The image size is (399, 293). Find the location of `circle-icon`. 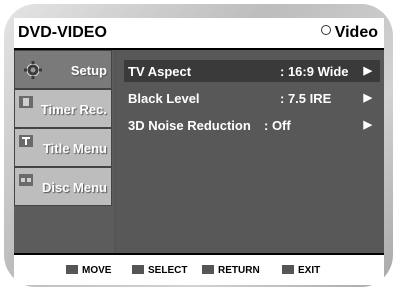

circle-icon is located at coordinates (325, 30).